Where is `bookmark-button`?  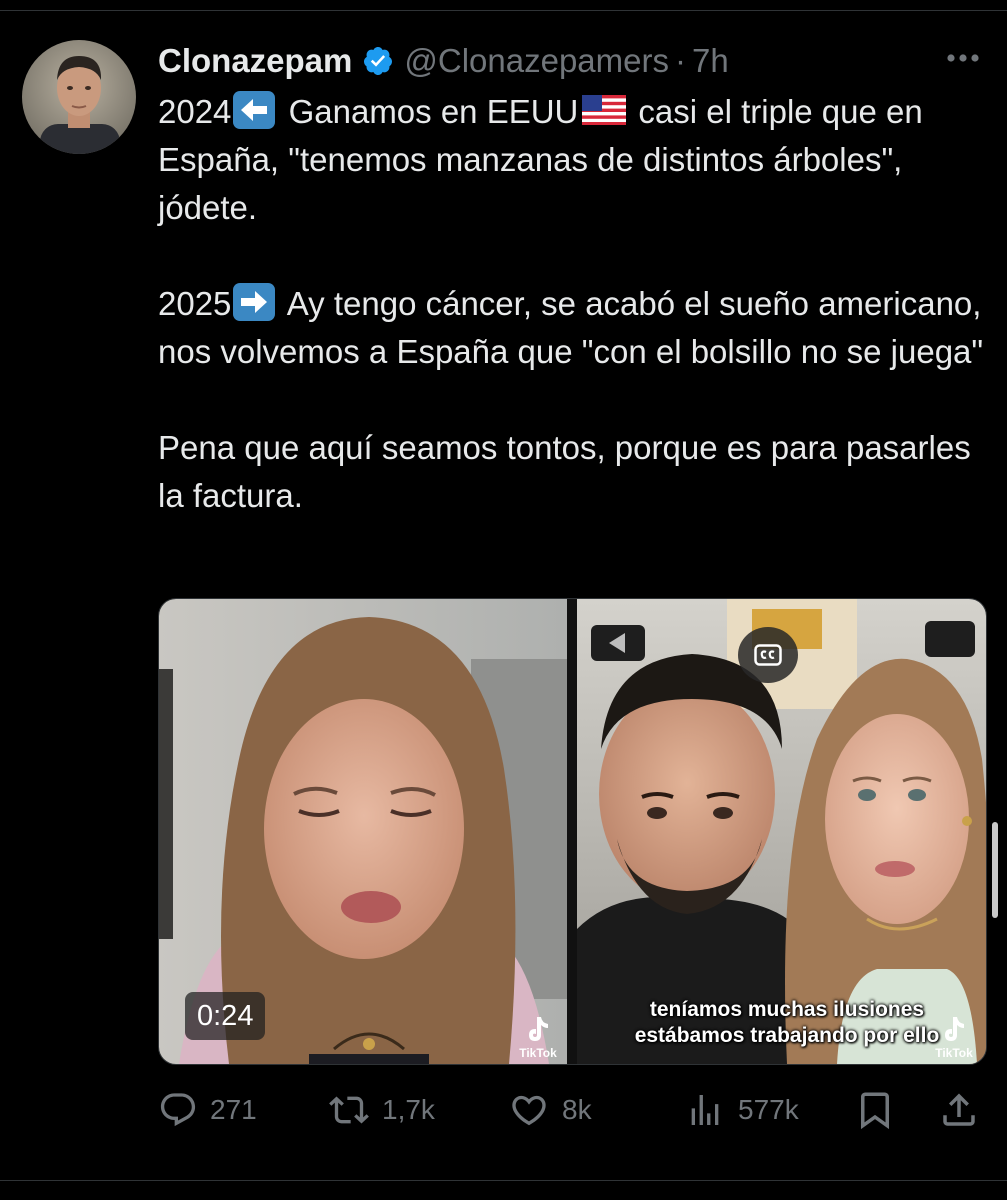 bookmark-button is located at coordinates (875, 1110).